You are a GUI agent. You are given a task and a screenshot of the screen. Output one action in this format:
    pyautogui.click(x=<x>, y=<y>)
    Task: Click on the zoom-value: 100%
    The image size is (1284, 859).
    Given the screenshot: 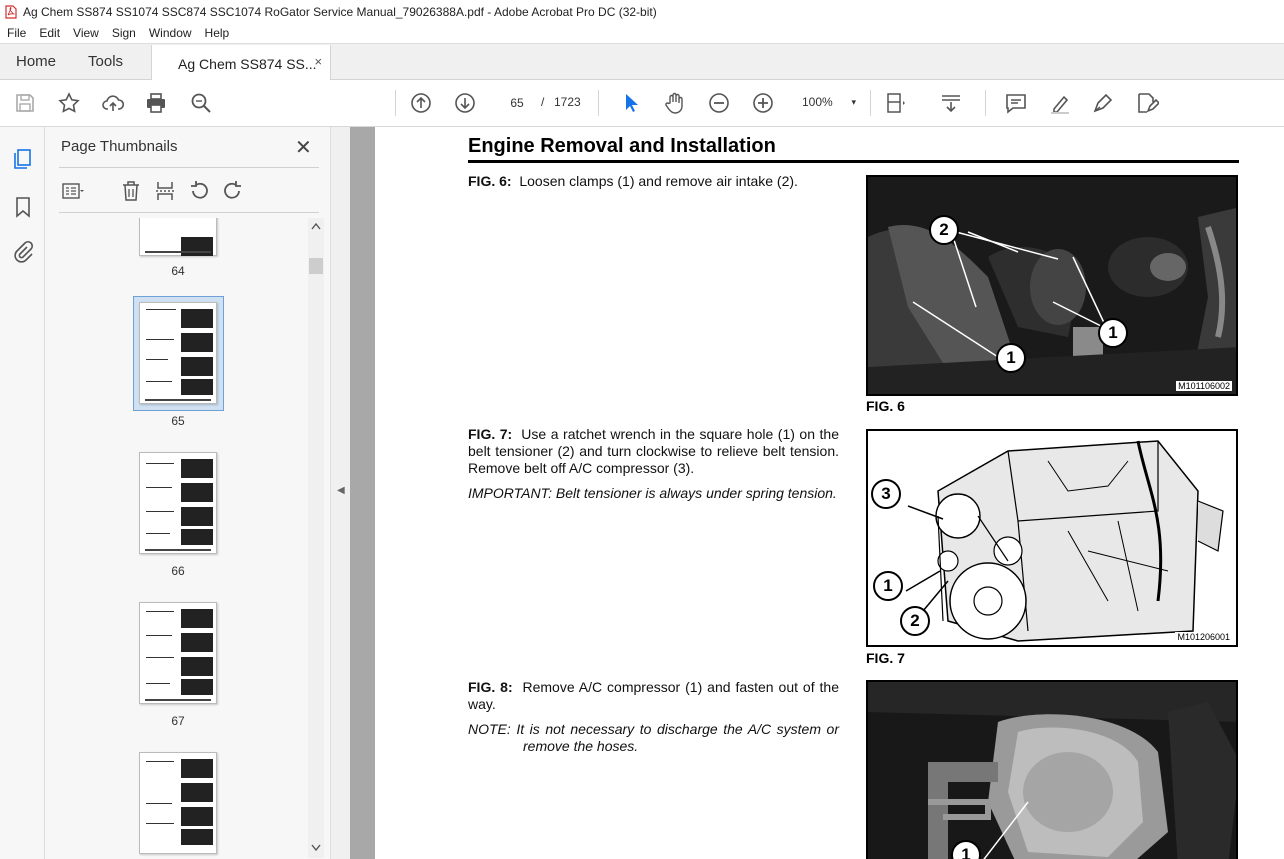 What is the action you would take?
    pyautogui.click(x=817, y=102)
    